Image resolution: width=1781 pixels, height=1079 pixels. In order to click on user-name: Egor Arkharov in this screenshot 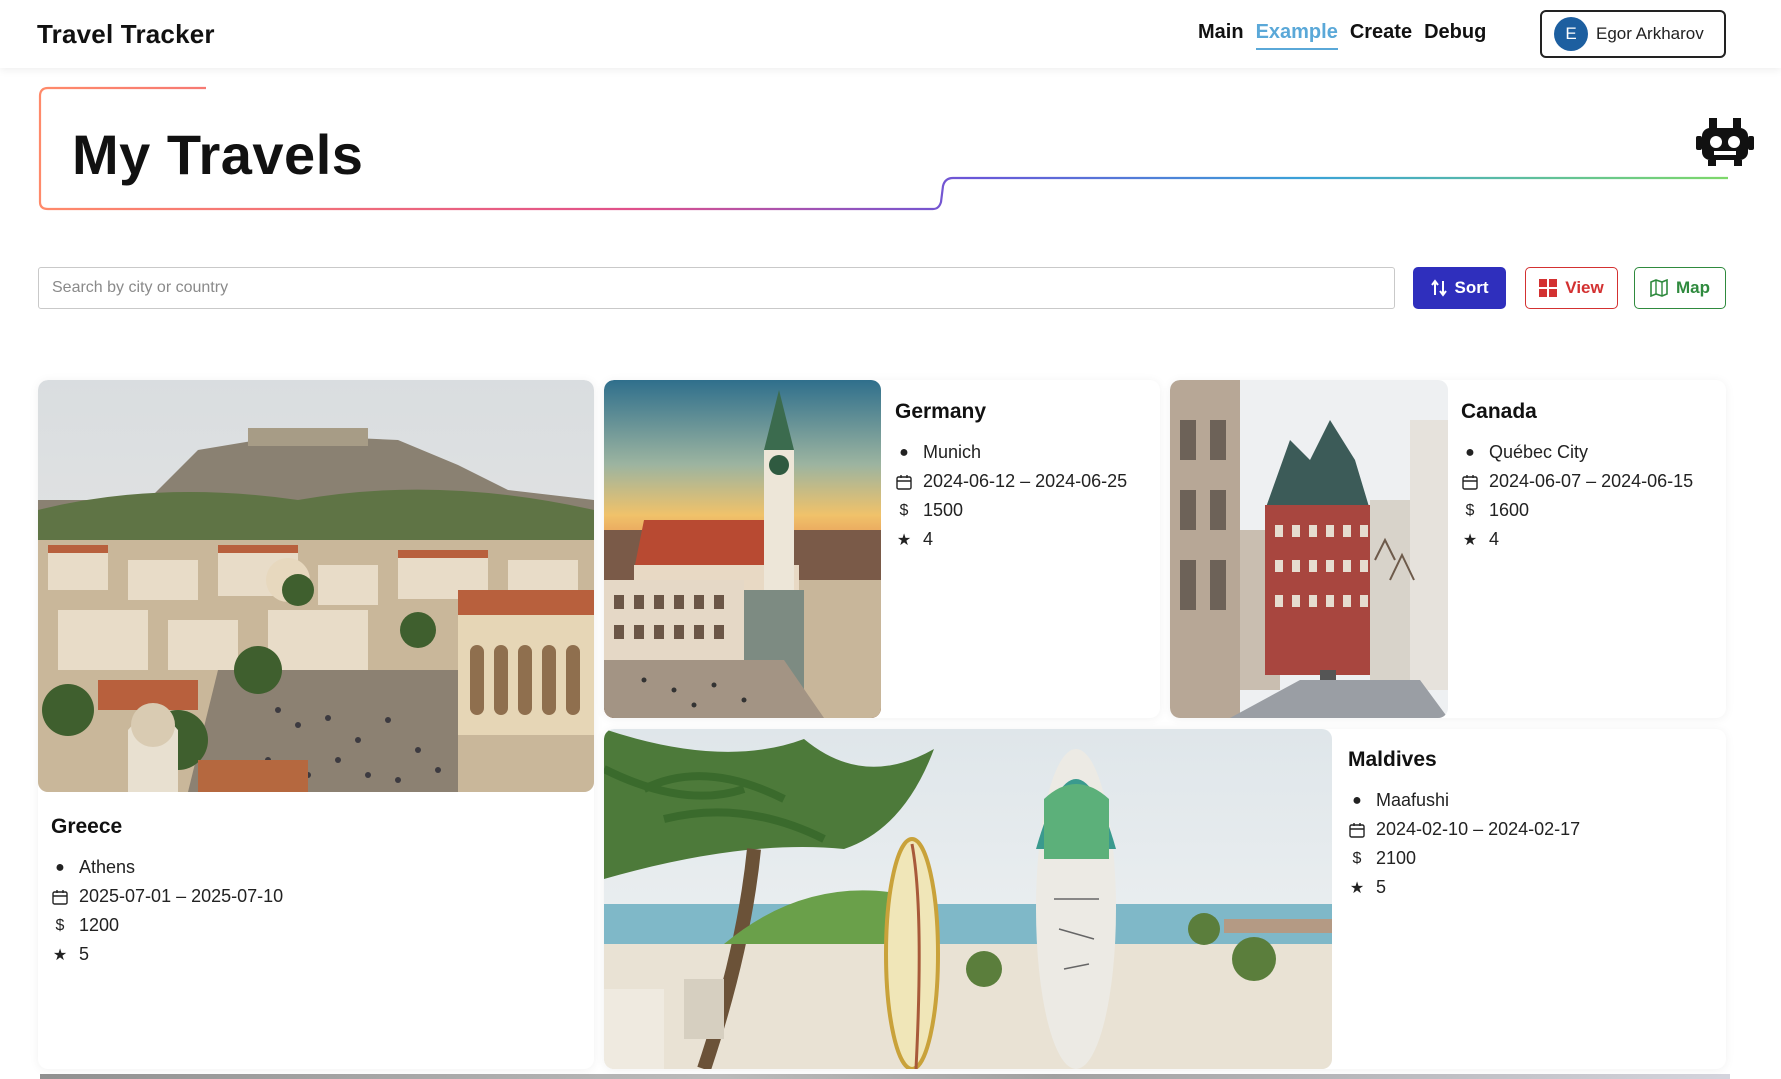, I will do `click(1650, 33)`.